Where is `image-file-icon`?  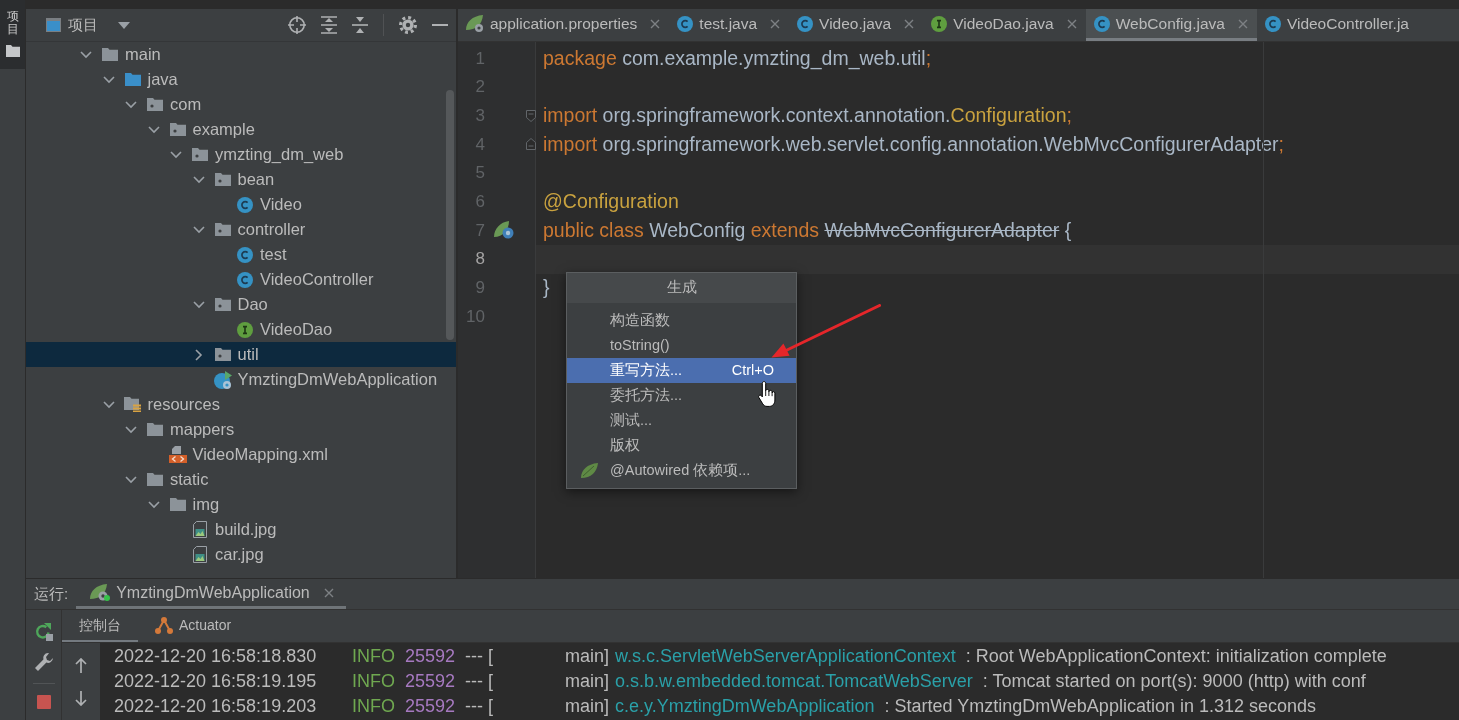
image-file-icon is located at coordinates (200, 529).